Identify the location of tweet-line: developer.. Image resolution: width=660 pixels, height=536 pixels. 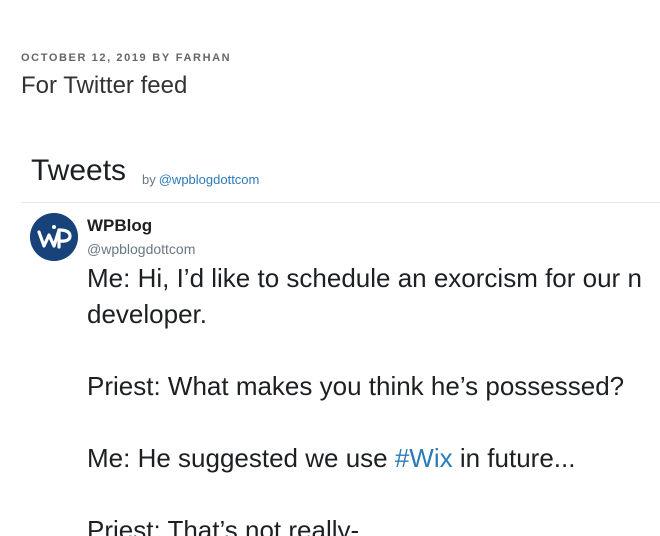
(147, 314).